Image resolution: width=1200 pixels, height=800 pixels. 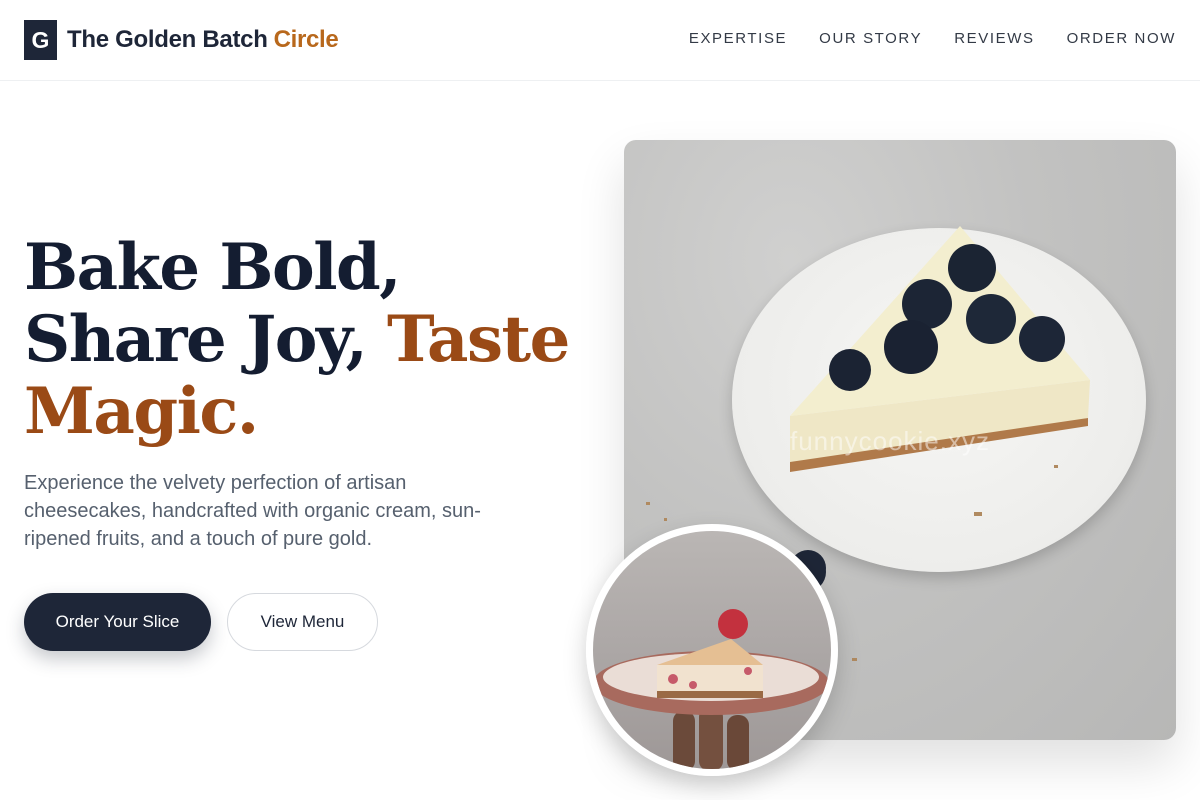 What do you see at coordinates (167, 39) in the screenshot?
I see `brand-name-main: The Golden Batch` at bounding box center [167, 39].